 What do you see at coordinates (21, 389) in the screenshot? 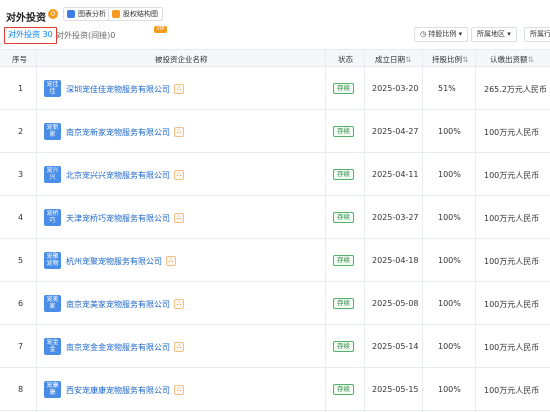
I see `row-number: 8` at bounding box center [21, 389].